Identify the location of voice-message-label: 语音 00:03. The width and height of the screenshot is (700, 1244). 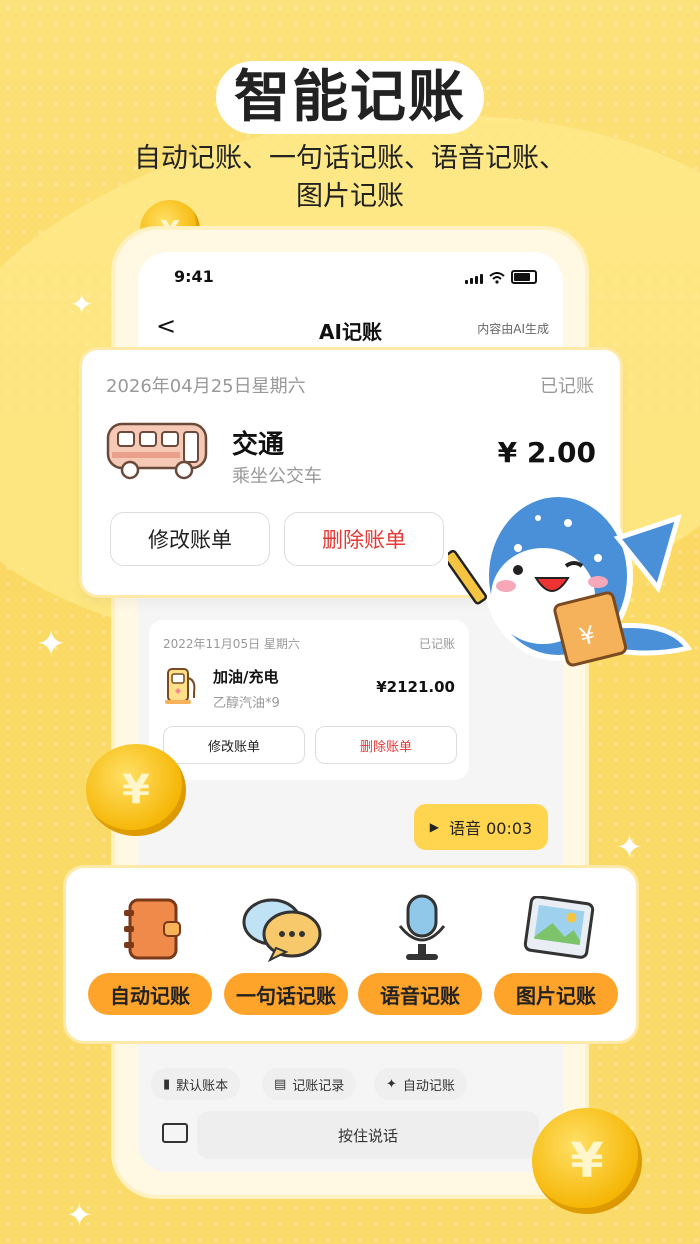
(491, 828).